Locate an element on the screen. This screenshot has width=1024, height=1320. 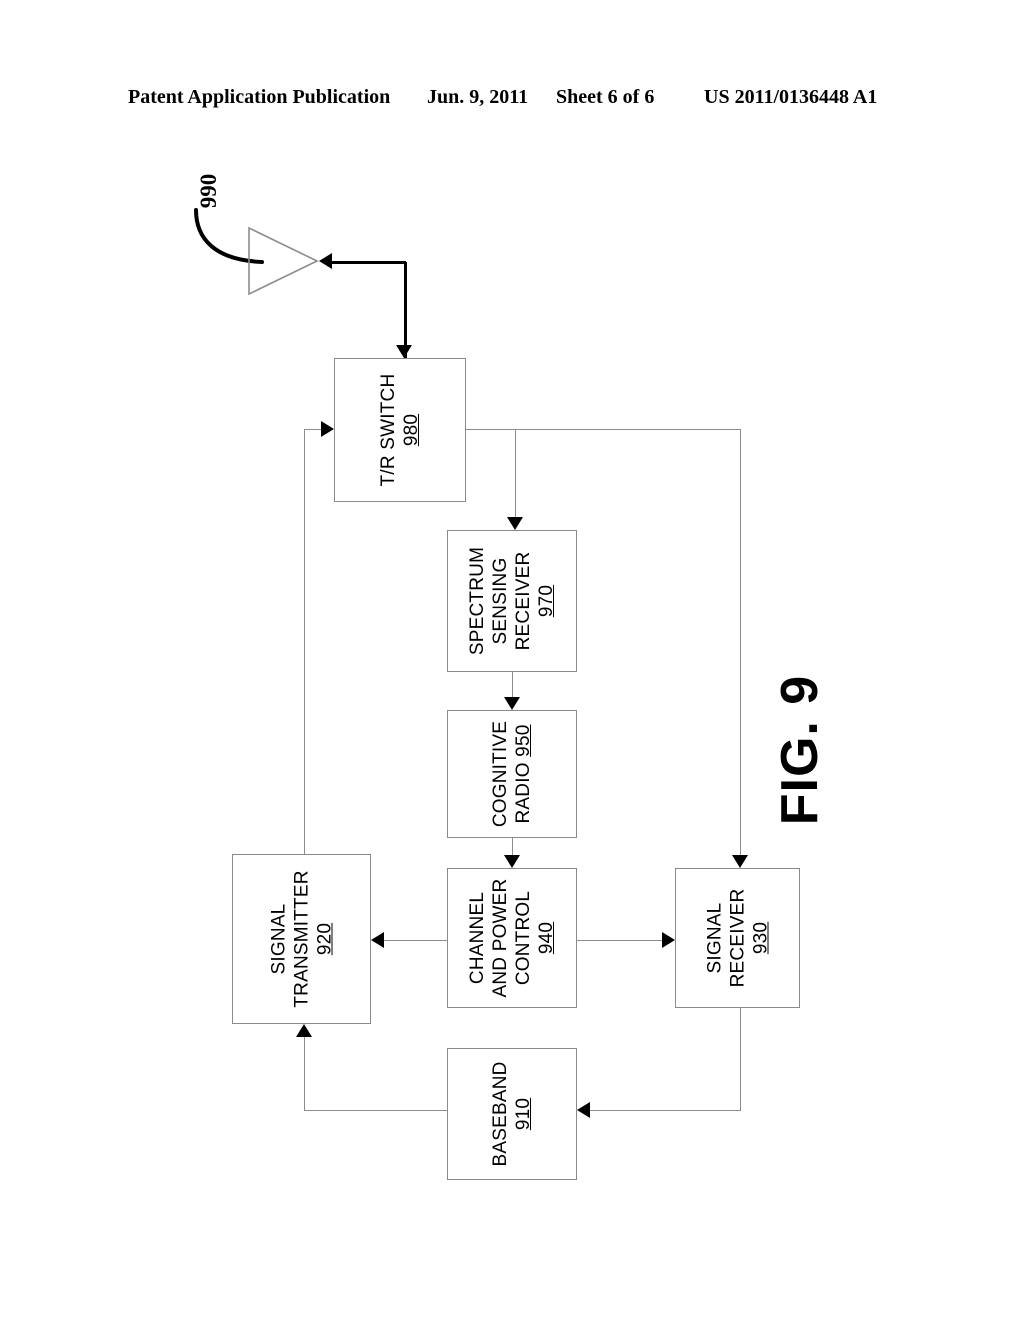
block-spectrum-sensing-receiver: SPECTRUM SENSING RECEIVER 970 is located at coordinates (512, 601).